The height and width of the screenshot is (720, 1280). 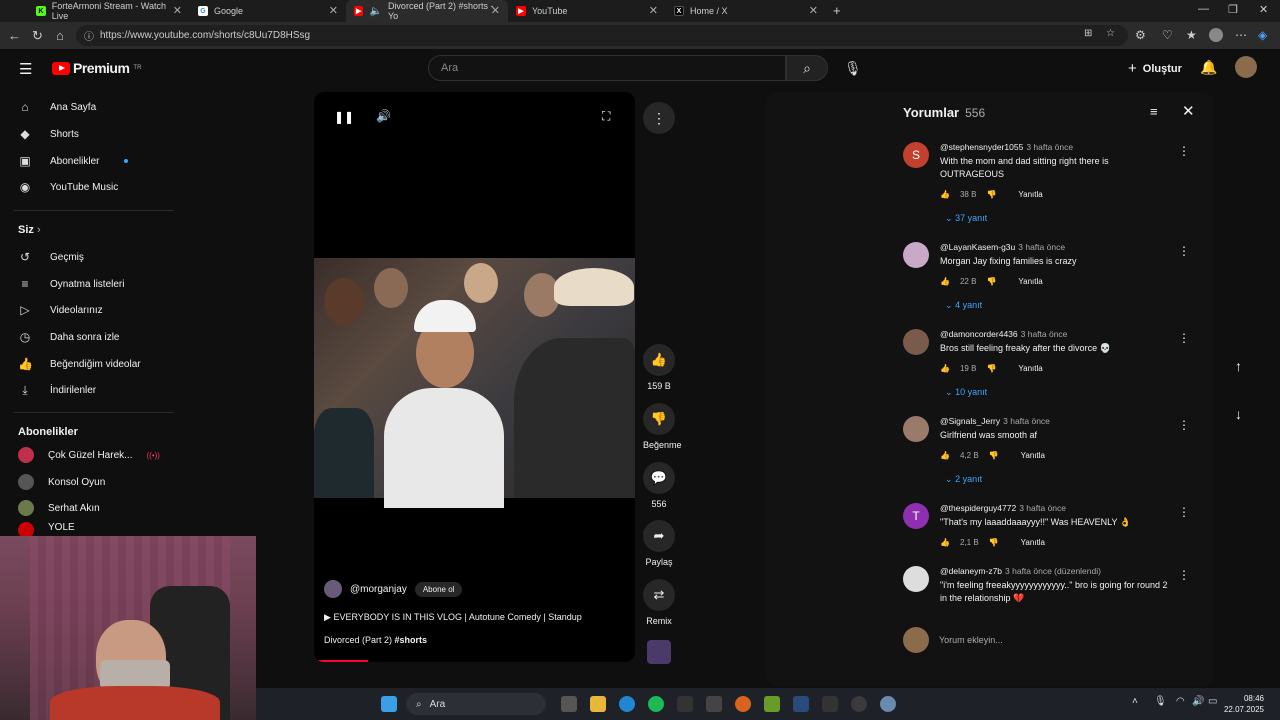 What do you see at coordinates (888, 704) in the screenshot?
I see `settings-gear-icon` at bounding box center [888, 704].